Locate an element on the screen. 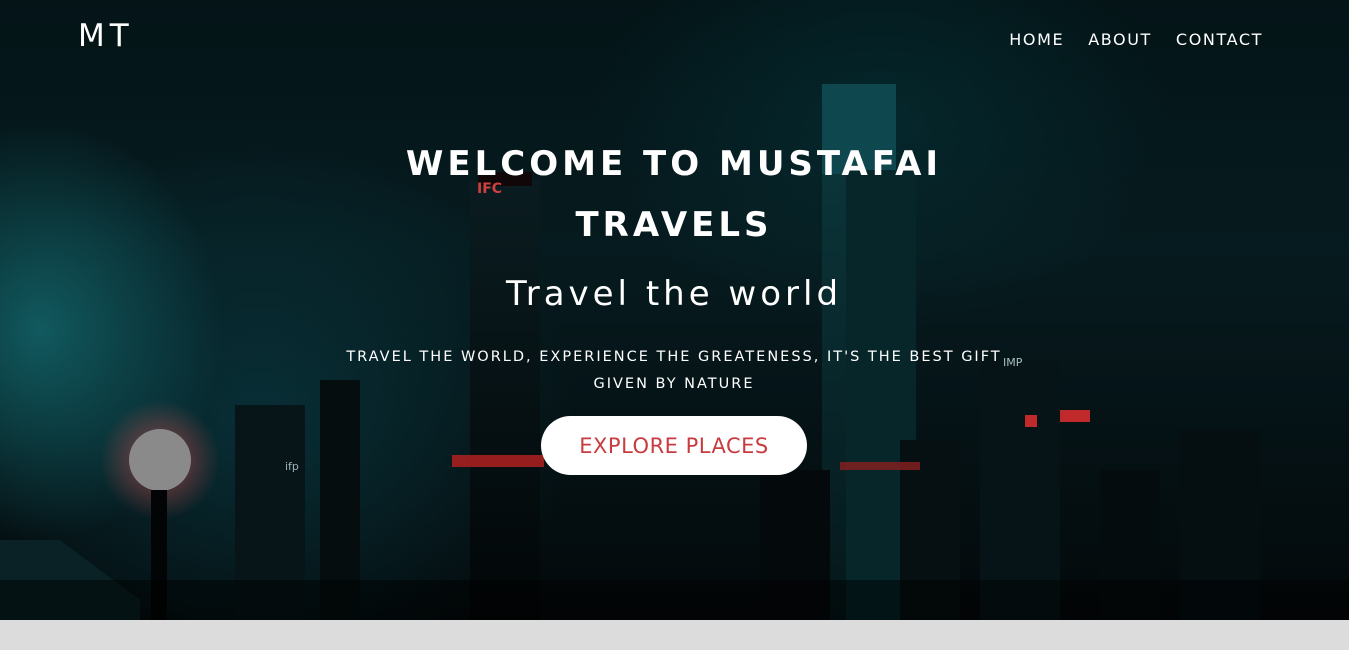  brand-logo: MT is located at coordinates (106, 36).